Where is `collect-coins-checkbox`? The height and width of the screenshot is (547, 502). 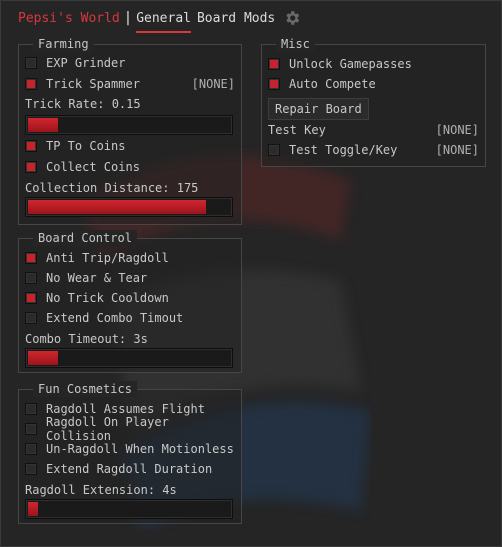 collect-coins-checkbox is located at coordinates (31, 167).